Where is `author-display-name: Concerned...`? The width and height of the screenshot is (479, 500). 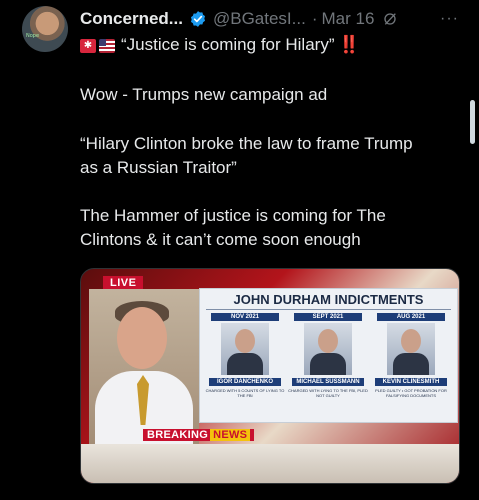
author-display-name: Concerned... is located at coordinates (131, 19).